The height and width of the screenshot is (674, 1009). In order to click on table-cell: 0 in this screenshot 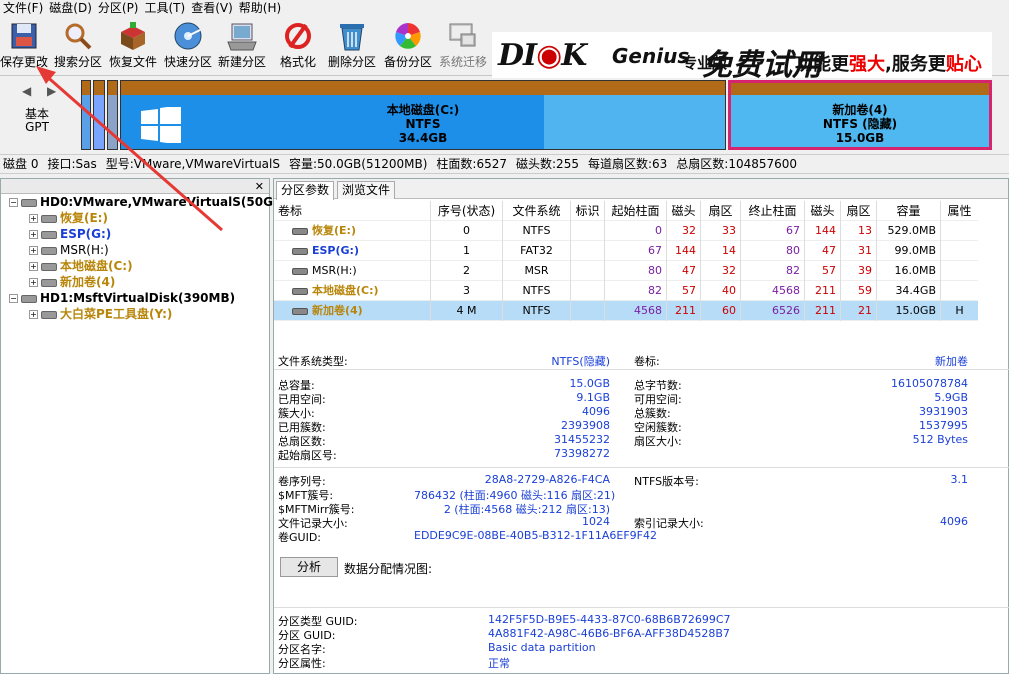, I will do `click(635, 231)`.